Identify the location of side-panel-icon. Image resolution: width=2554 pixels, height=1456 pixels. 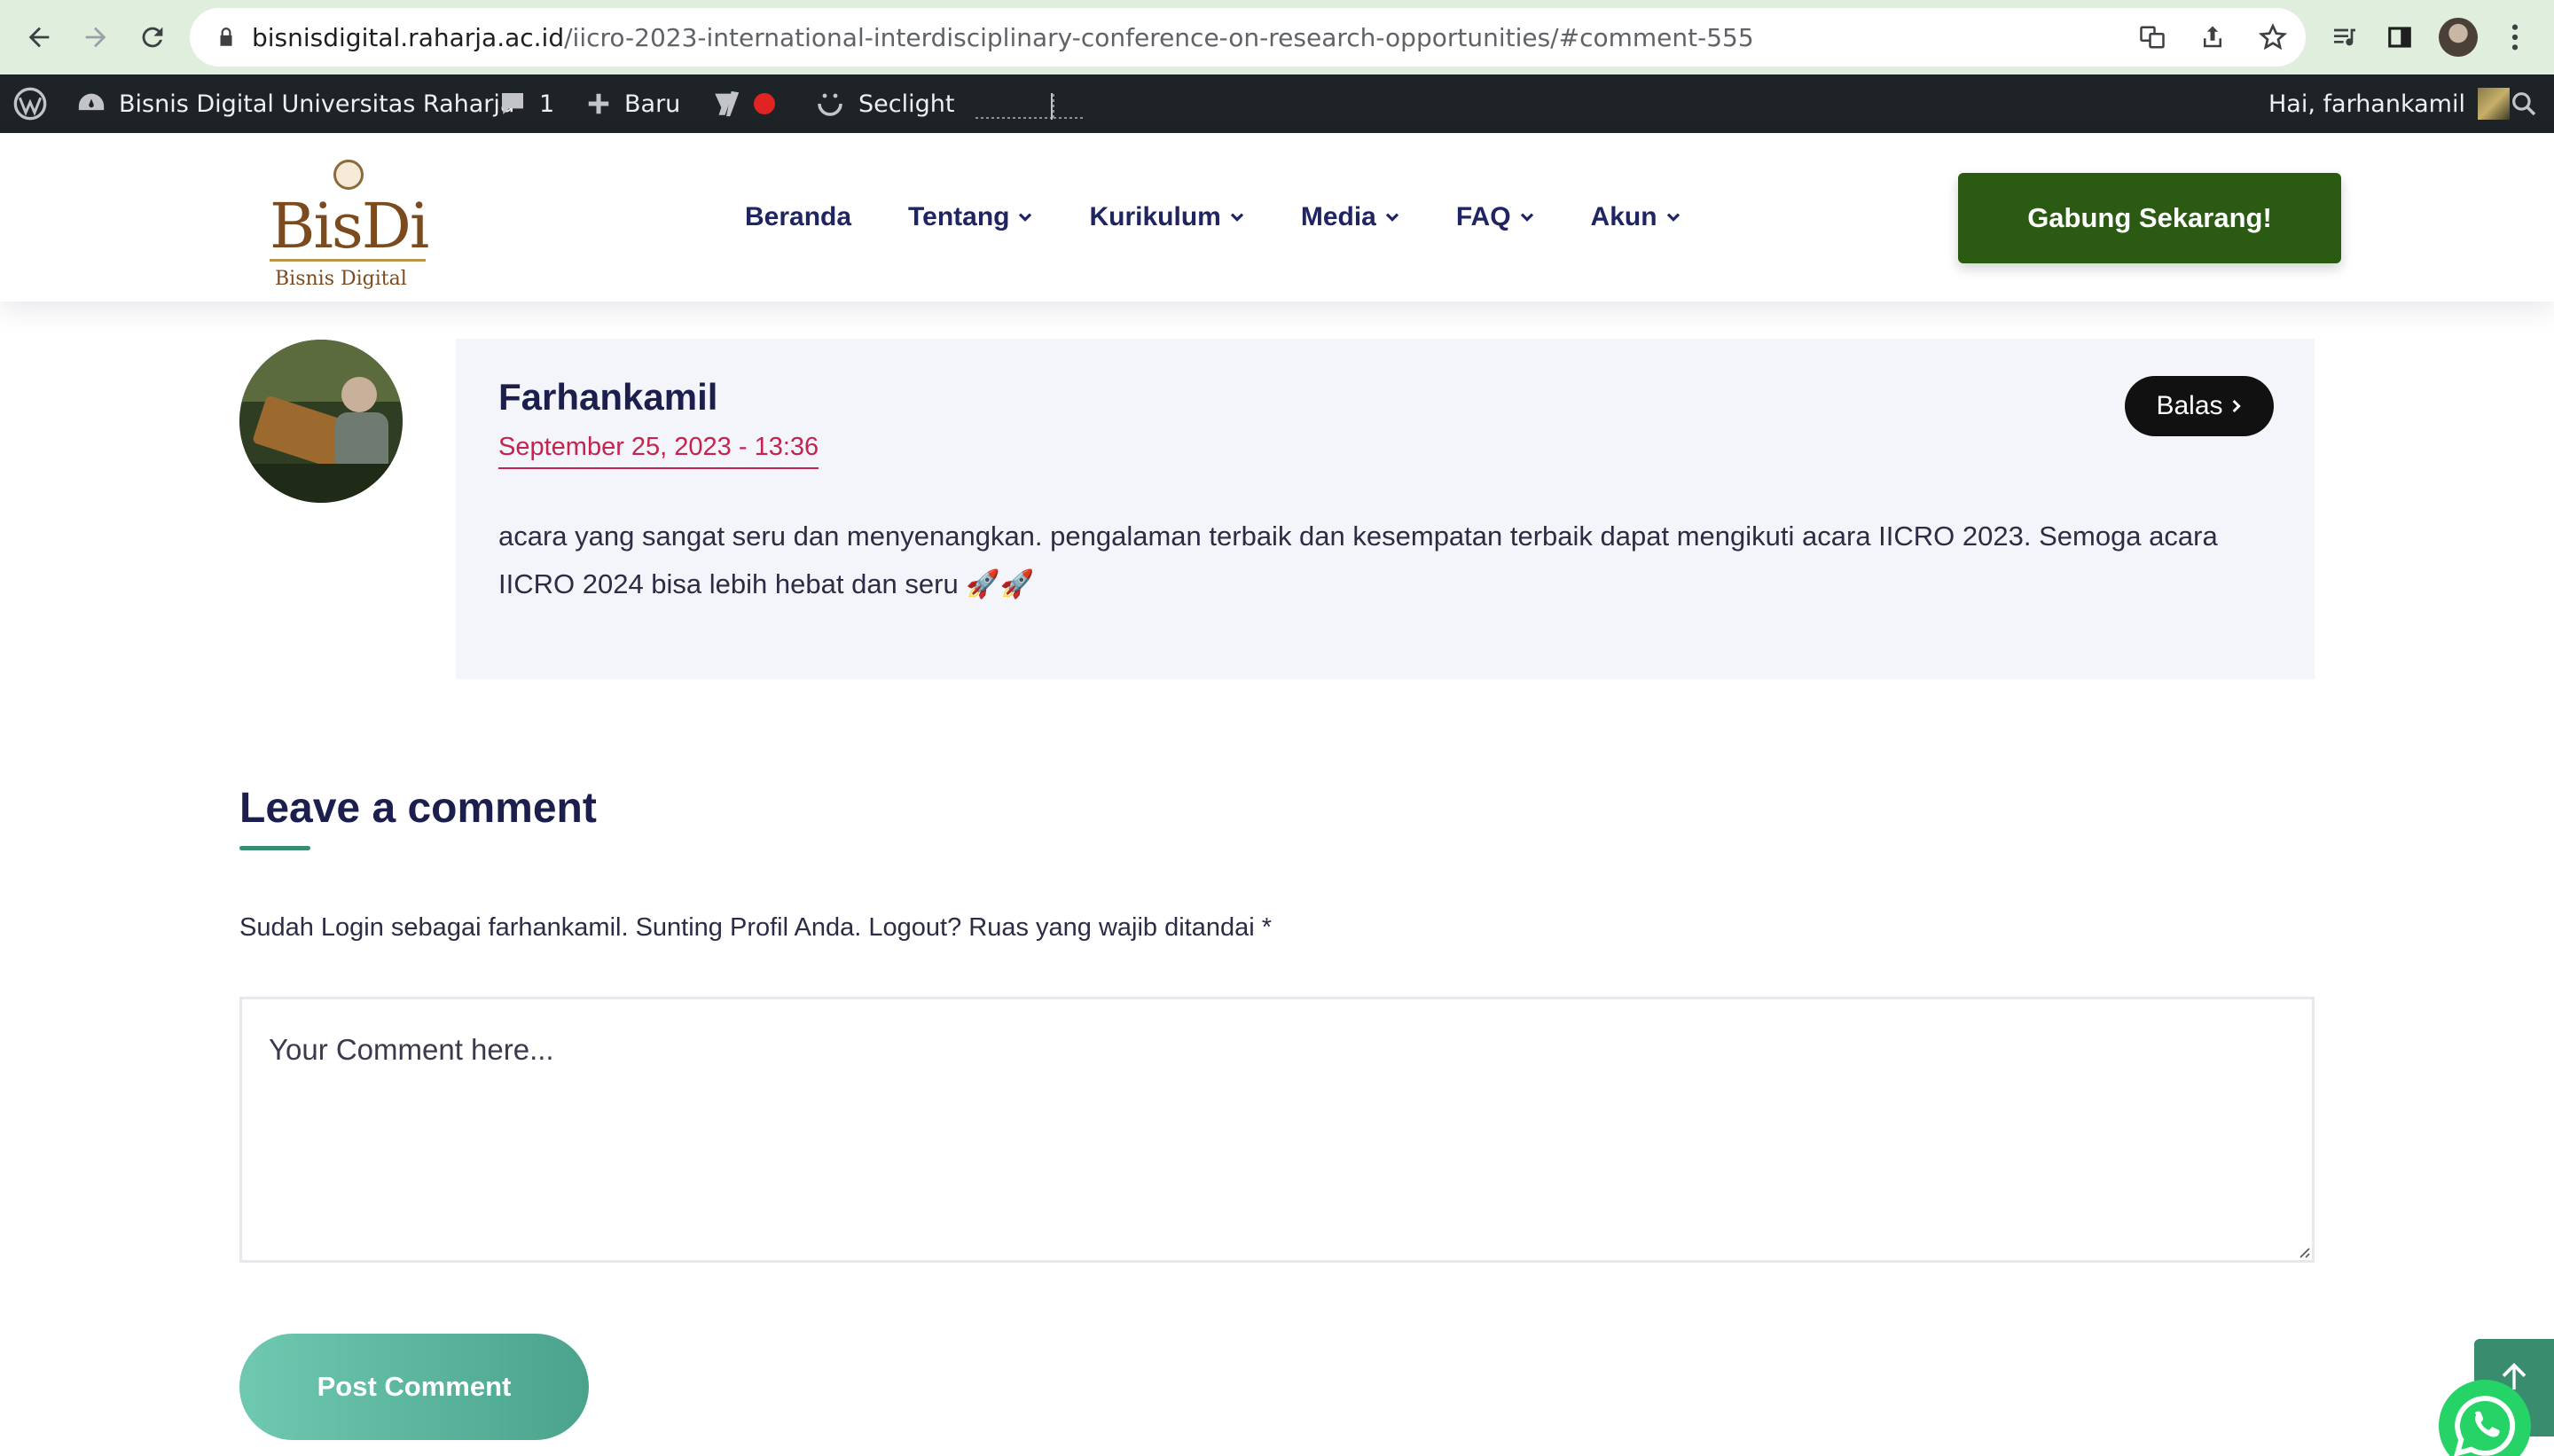
(2399, 37).